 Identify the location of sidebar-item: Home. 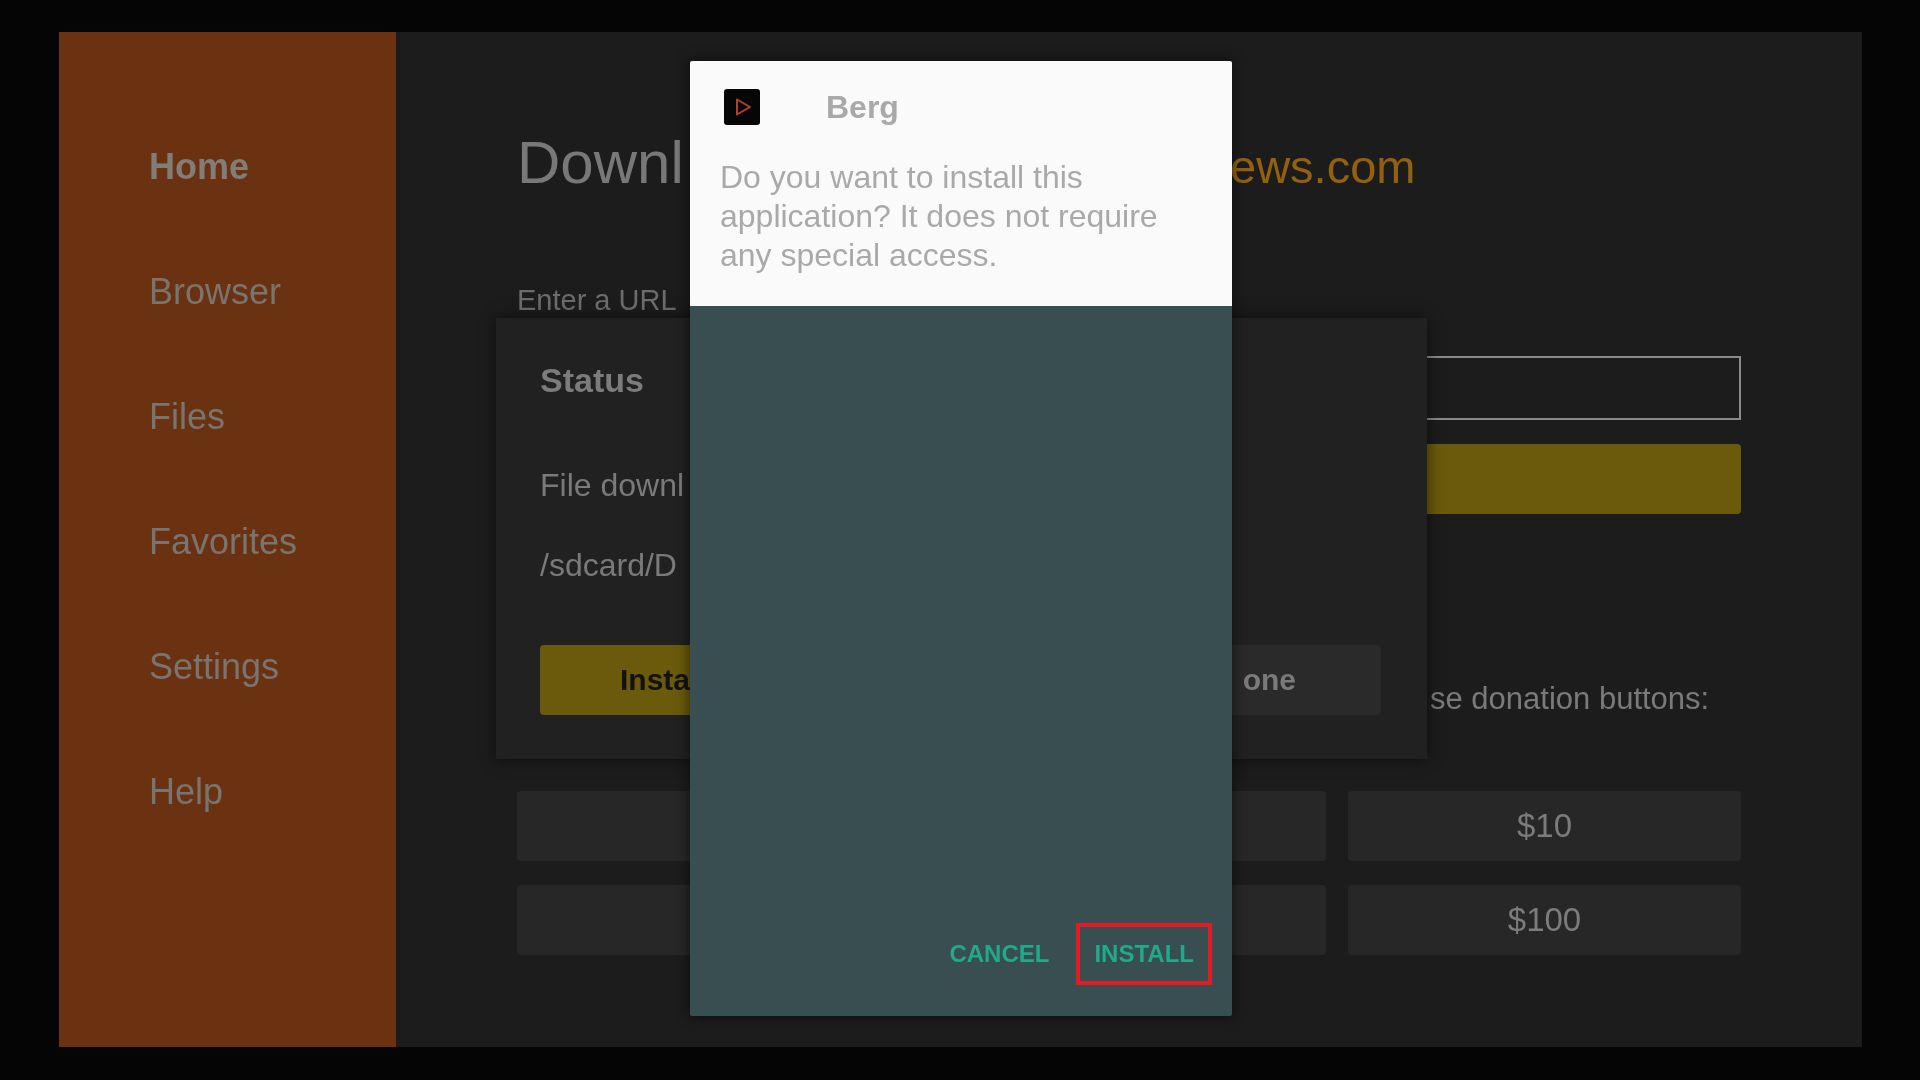
(199, 167).